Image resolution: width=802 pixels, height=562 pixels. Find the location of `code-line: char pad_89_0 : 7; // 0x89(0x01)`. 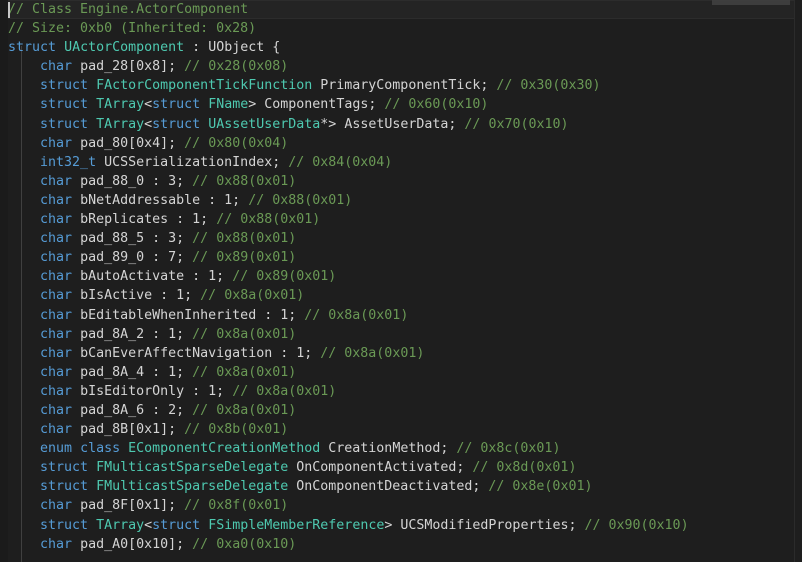

code-line: char pad_89_0 : 7; // 0x89(0x01) is located at coordinates (401, 257).